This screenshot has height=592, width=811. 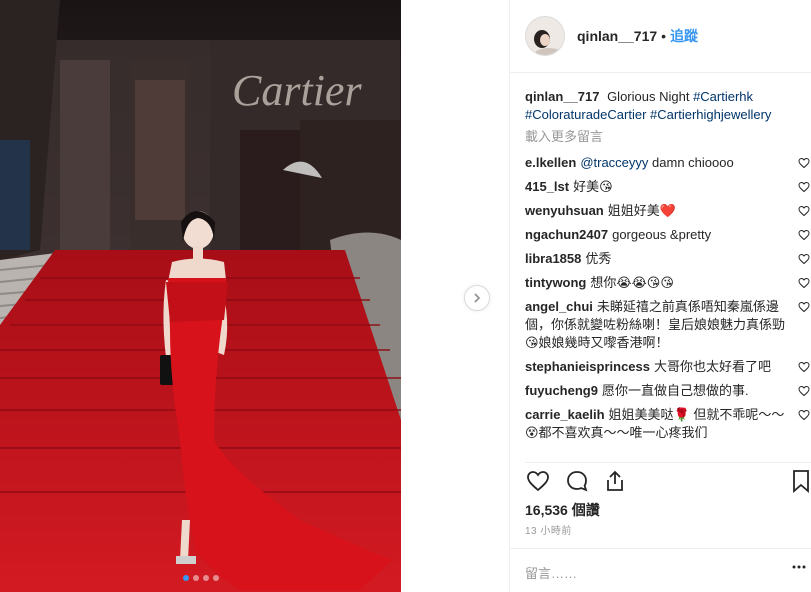 What do you see at coordinates (710, 114) in the screenshot?
I see `hashtag-link: #Cartierhighjewellery` at bounding box center [710, 114].